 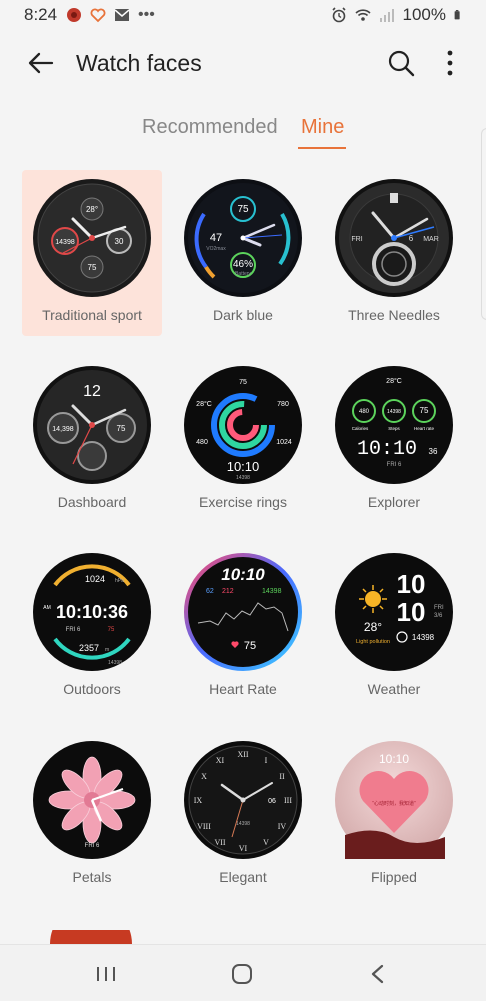 I want to click on exercise-rings-face-image: 75 28°C 780 480 1024 10:10 14398, so click(x=243, y=425).